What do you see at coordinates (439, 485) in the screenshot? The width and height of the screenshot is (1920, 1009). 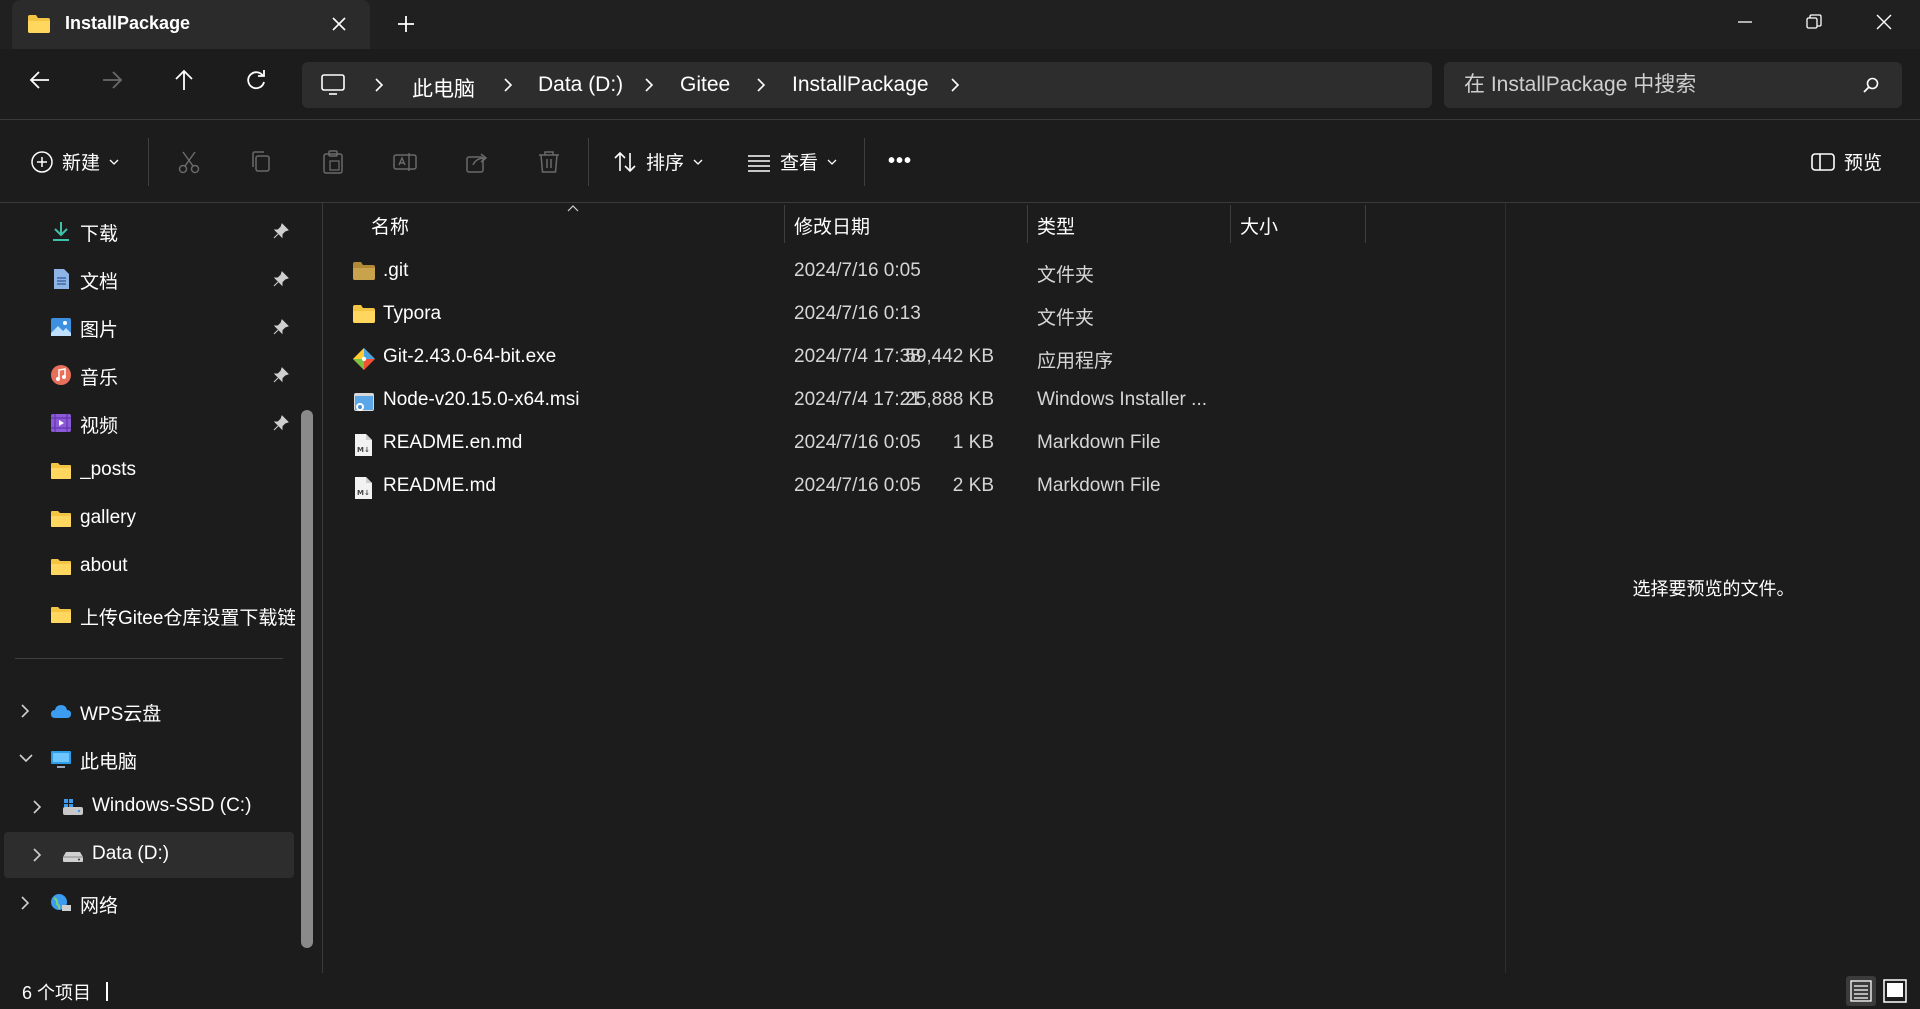 I see `file-name: README.md` at bounding box center [439, 485].